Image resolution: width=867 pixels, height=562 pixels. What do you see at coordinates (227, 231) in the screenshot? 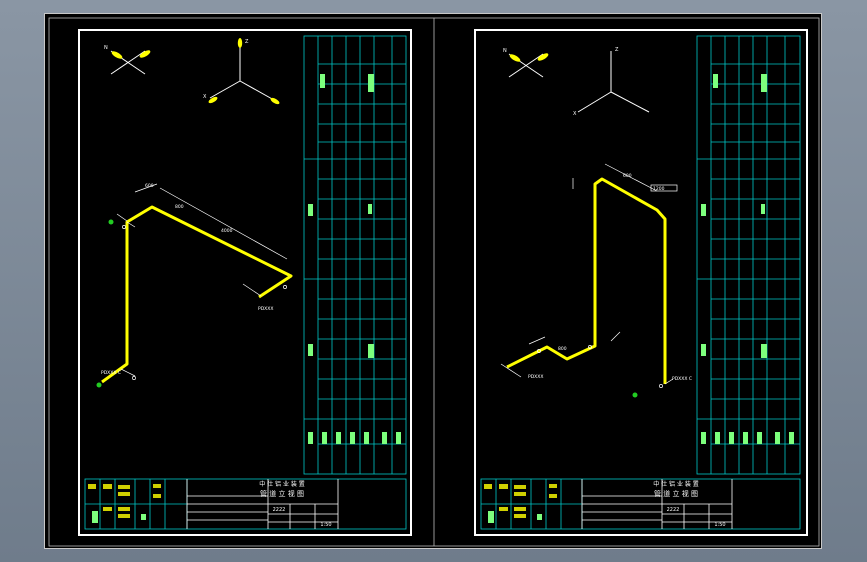
I see `left-dim-c: 4000` at bounding box center [227, 231].